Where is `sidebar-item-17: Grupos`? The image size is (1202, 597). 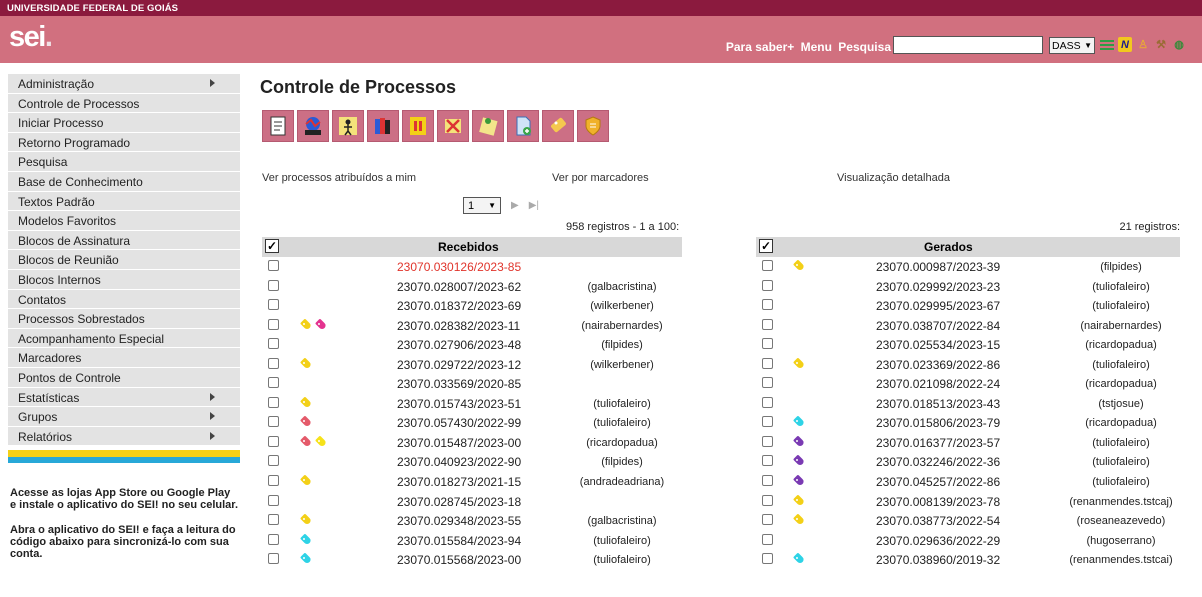 sidebar-item-17: Grupos is located at coordinates (124, 417).